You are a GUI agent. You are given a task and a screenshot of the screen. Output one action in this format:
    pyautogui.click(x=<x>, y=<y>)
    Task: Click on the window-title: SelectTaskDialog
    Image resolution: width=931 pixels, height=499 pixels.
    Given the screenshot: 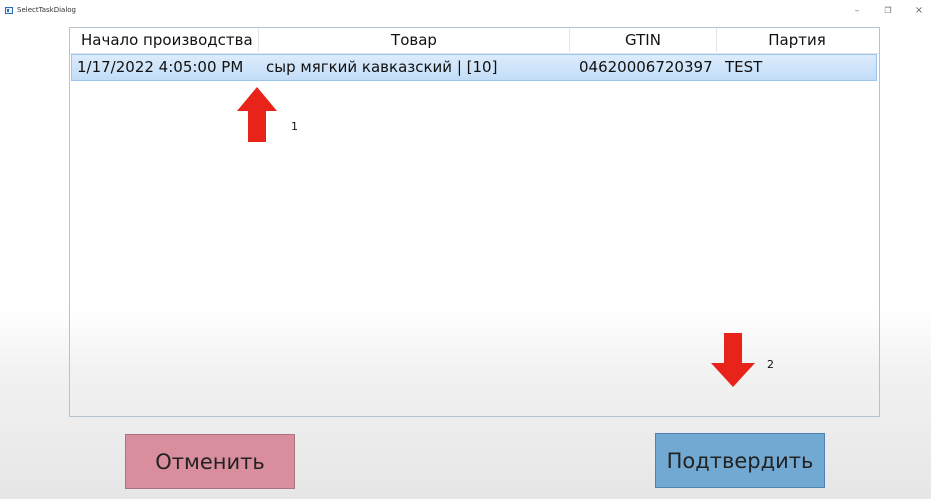 What is the action you would take?
    pyautogui.click(x=46, y=10)
    